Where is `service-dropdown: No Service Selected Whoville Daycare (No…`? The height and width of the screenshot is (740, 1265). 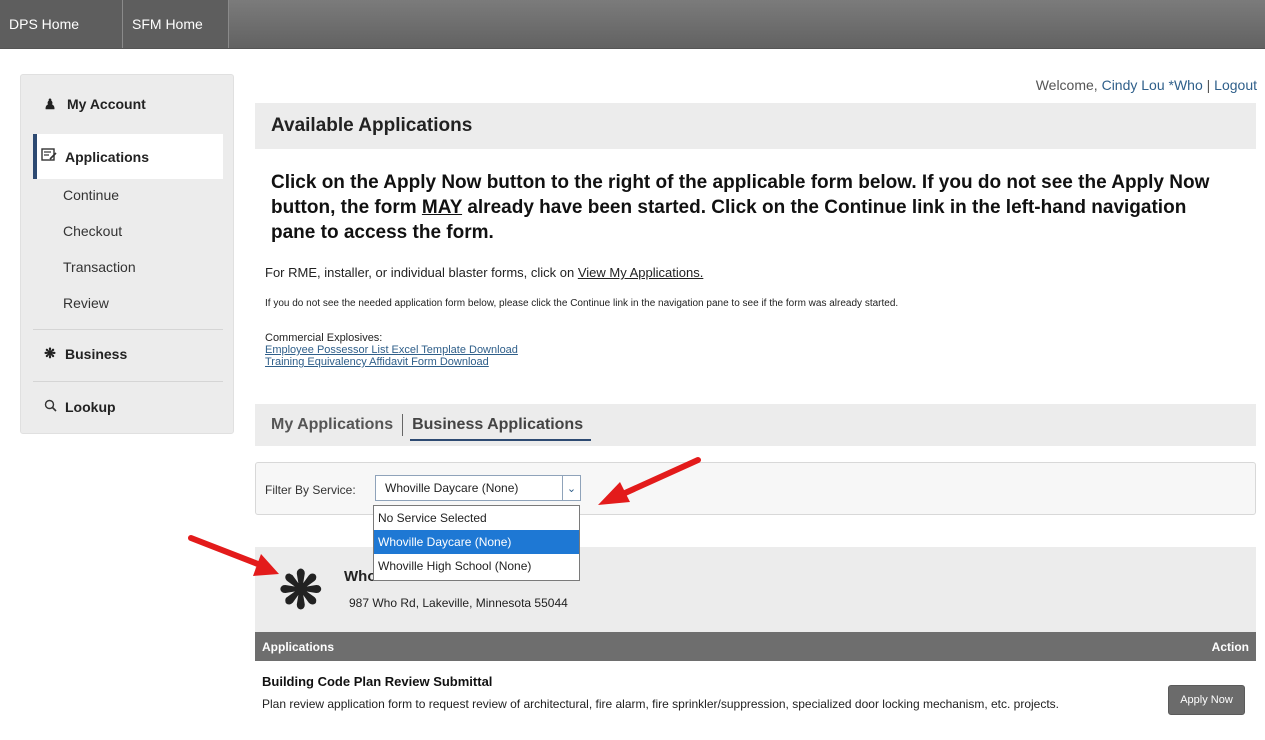 service-dropdown: No Service Selected Whoville Daycare (No… is located at coordinates (476, 543).